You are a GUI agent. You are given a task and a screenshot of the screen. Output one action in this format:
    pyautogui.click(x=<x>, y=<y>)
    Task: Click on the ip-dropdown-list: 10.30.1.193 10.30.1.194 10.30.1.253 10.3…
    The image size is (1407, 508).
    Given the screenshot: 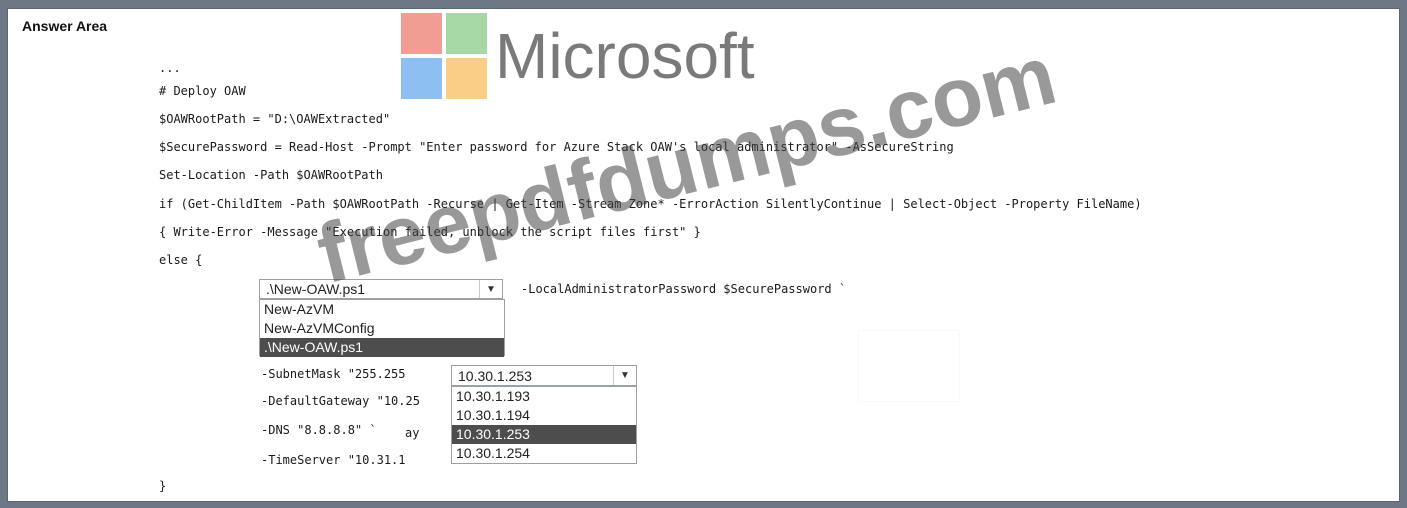 What is the action you would take?
    pyautogui.click(x=544, y=425)
    